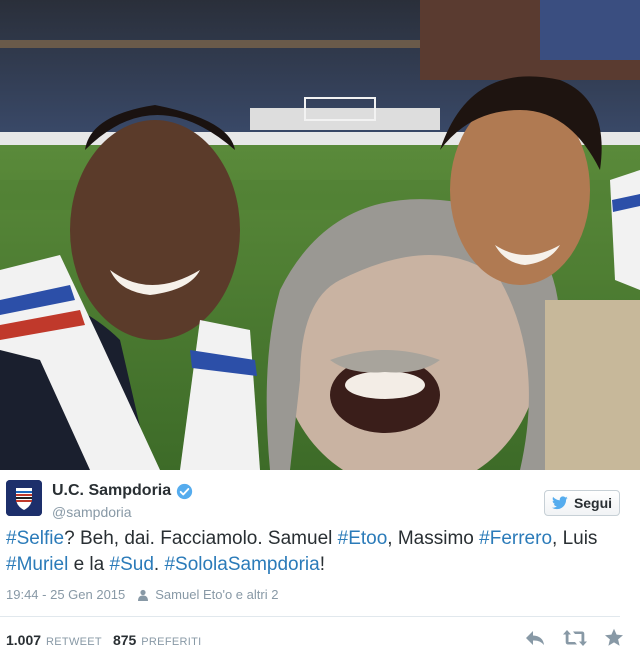 This screenshot has width=640, height=666. What do you see at coordinates (216, 594) in the screenshot?
I see `tagged-people: Samuel Eto'o e altri 2` at bounding box center [216, 594].